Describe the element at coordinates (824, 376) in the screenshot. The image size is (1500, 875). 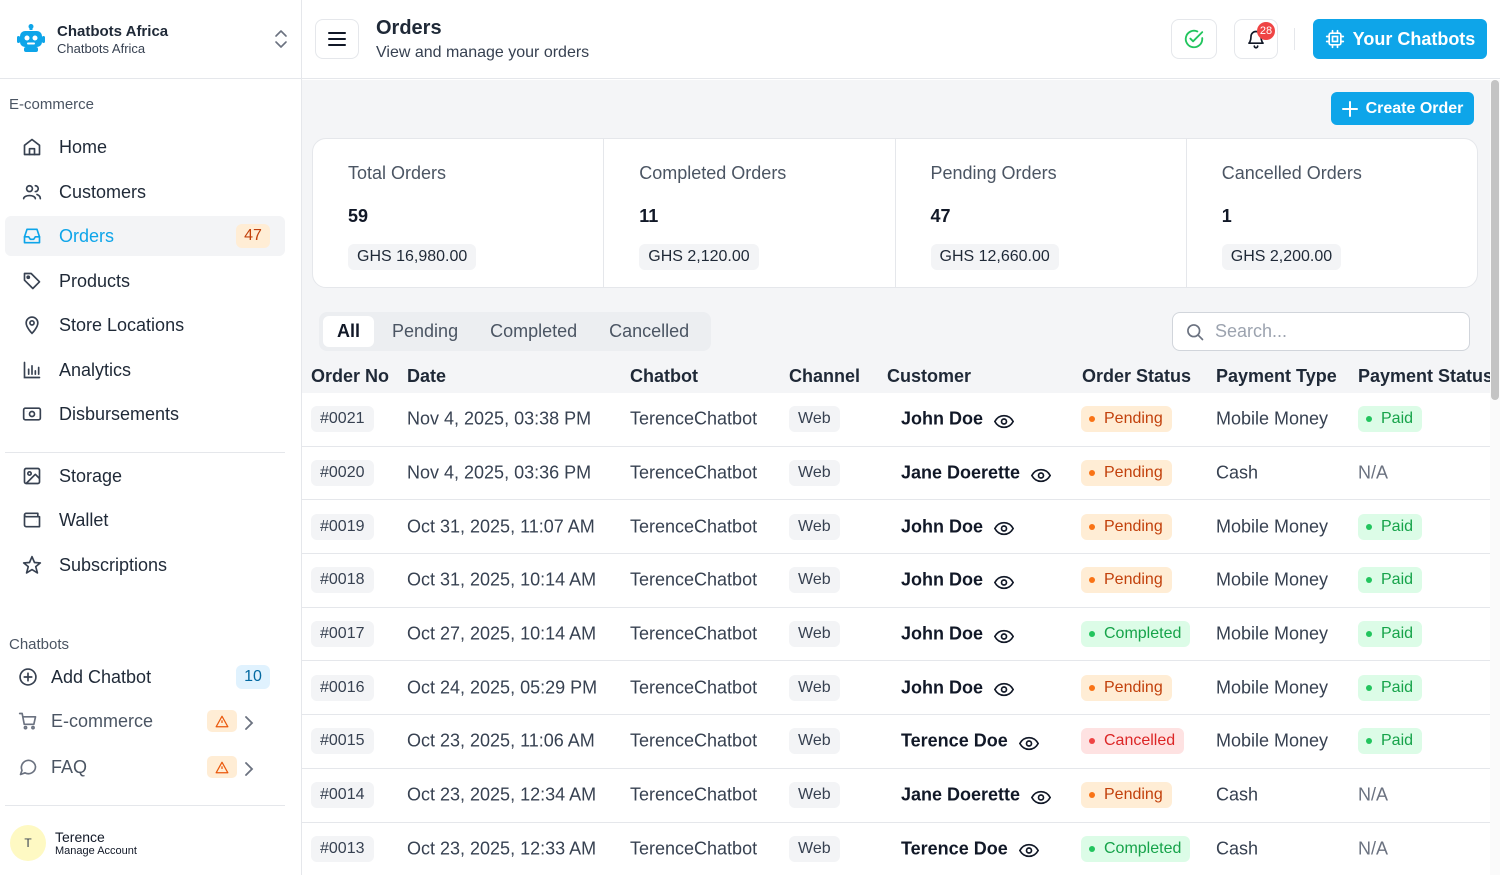
I see `col-channel: Channel` at that location.